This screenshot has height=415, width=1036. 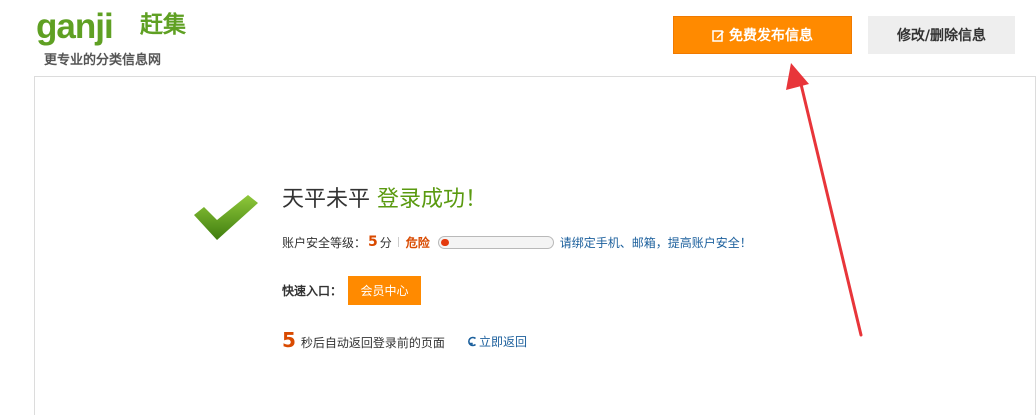 I want to click on security-label: 账户安全等级：, so click(x=324, y=242).